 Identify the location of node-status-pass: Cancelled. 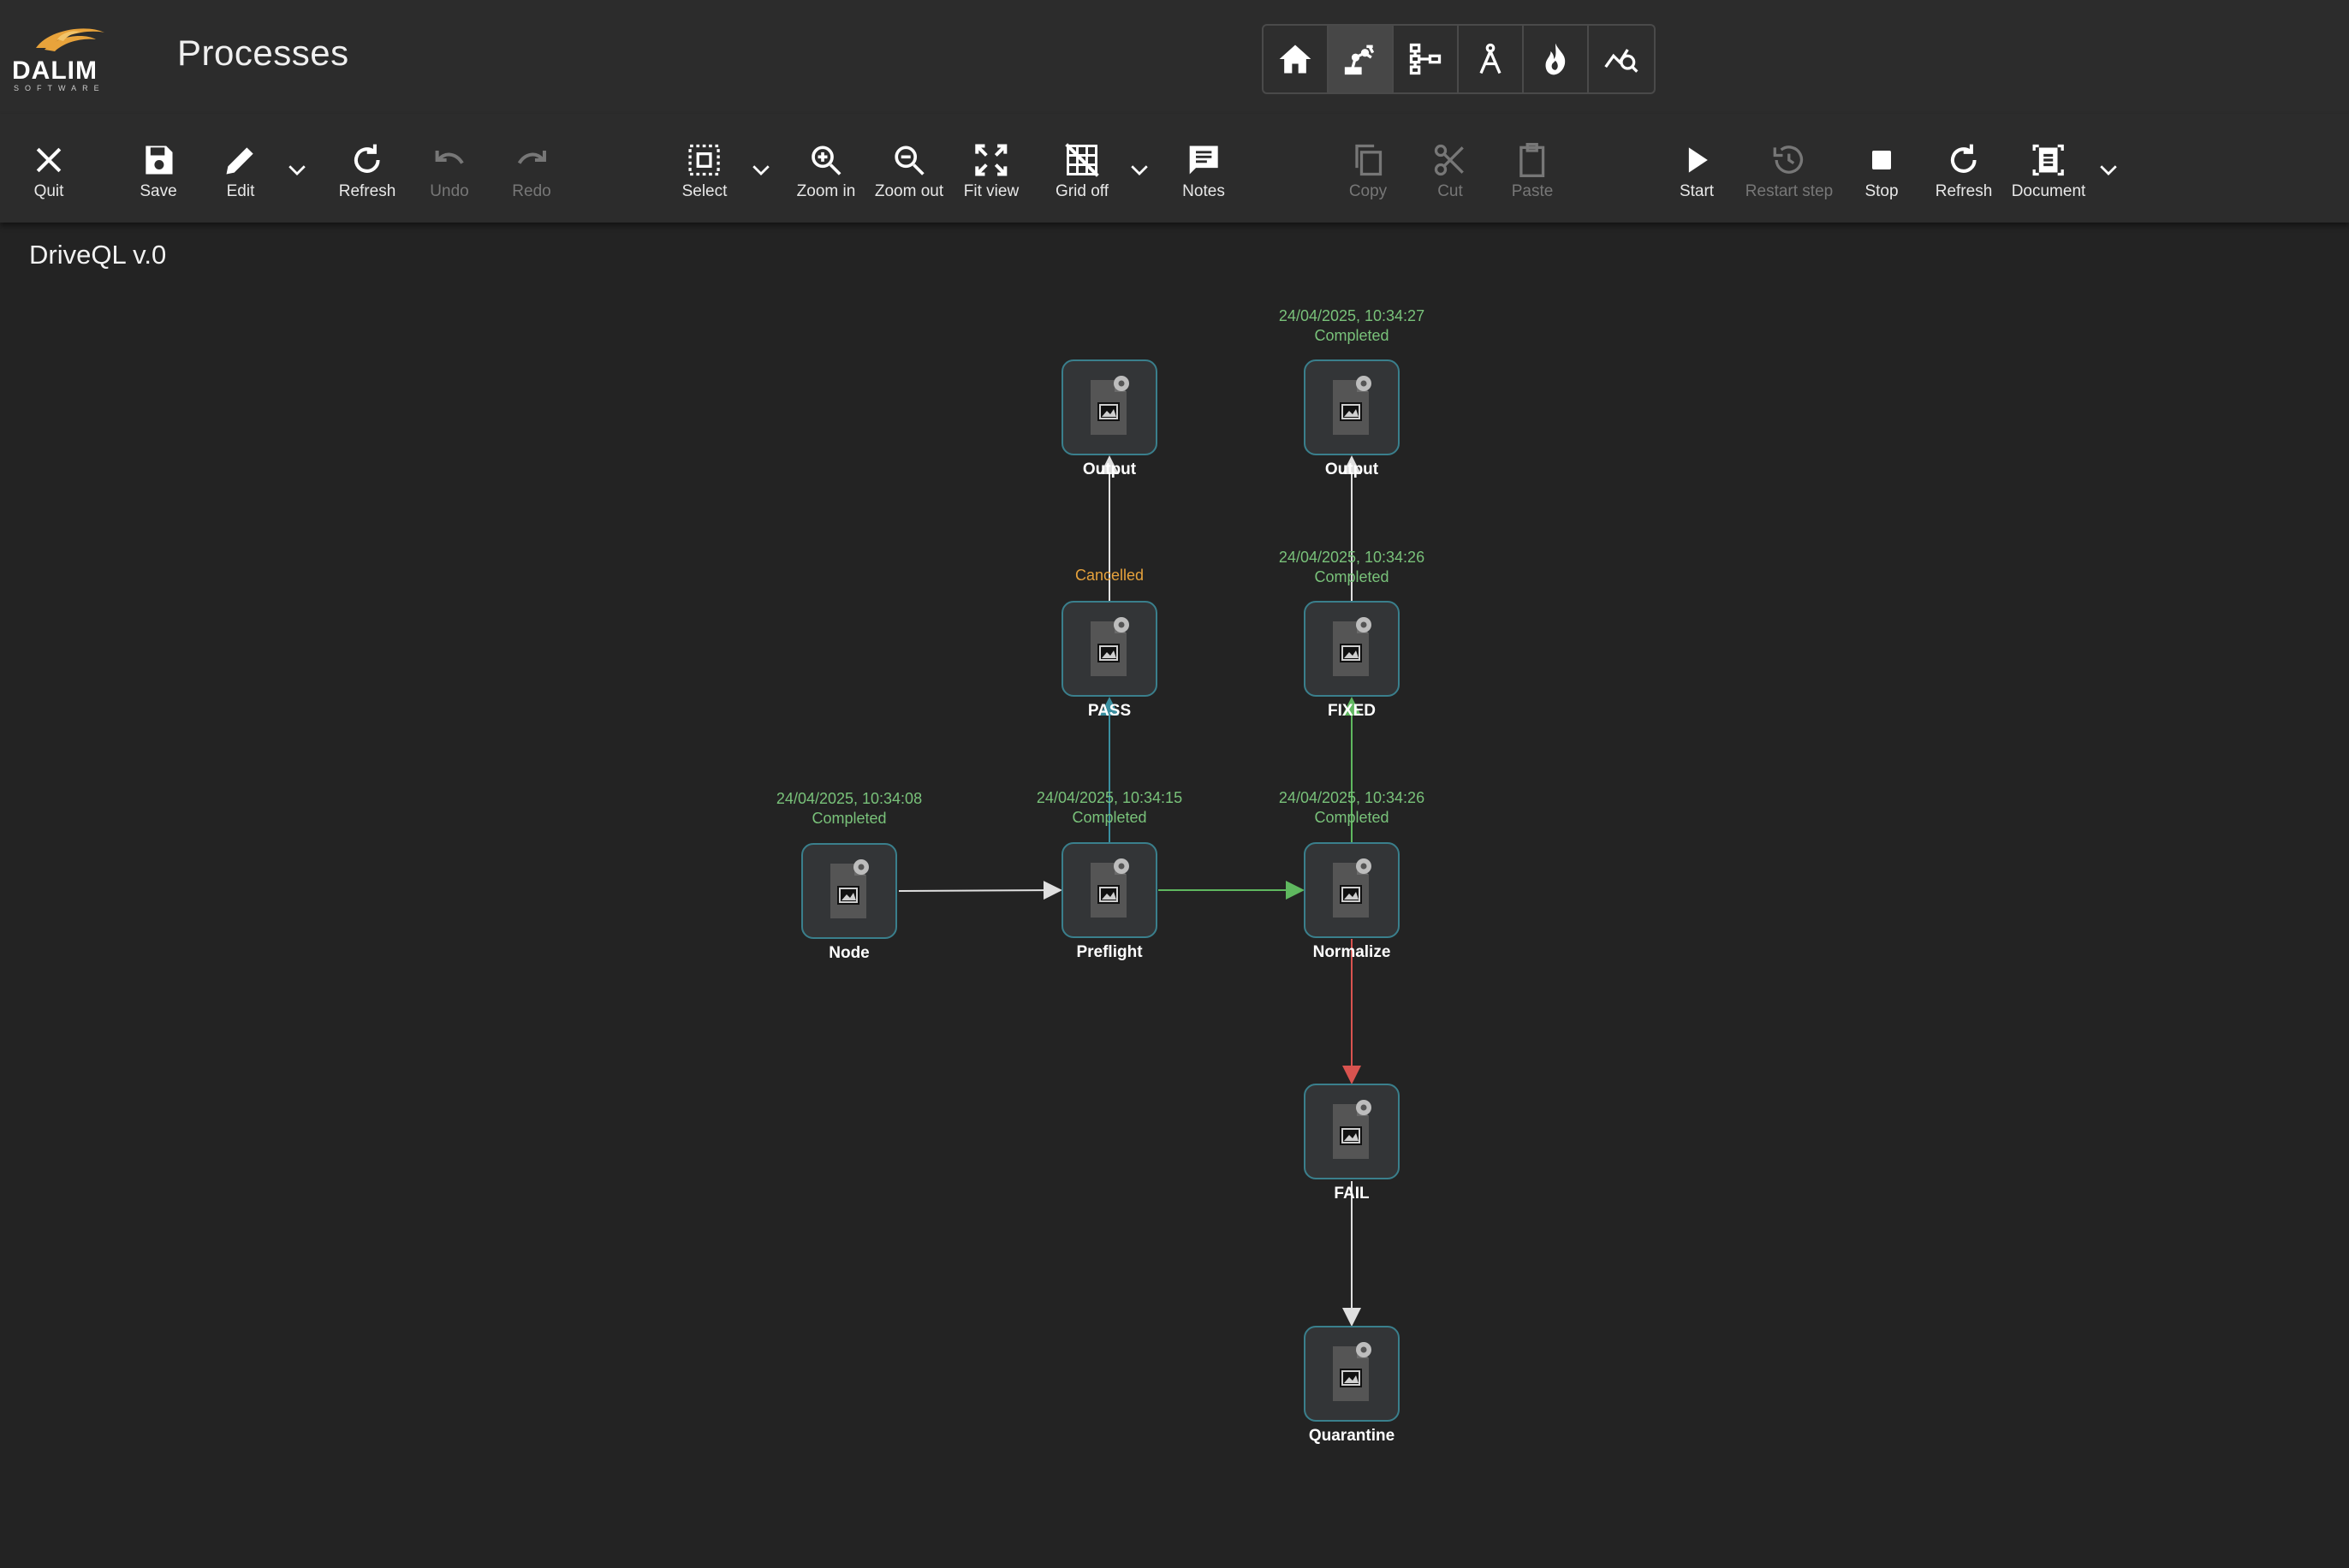
(1109, 575).